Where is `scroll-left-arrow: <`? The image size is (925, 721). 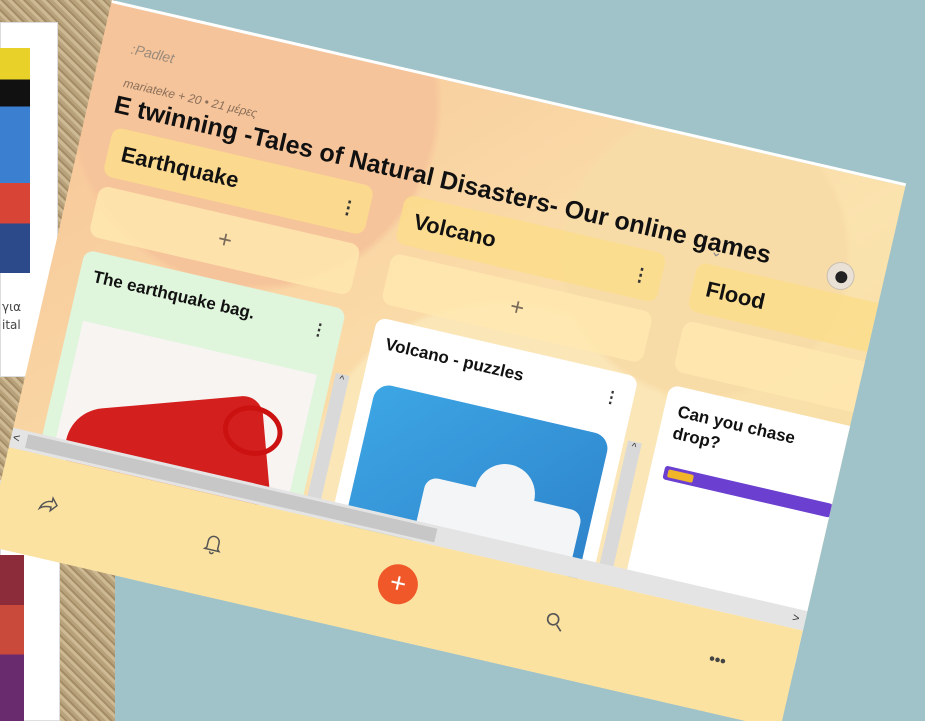
scroll-left-arrow: < is located at coordinates (17, 437).